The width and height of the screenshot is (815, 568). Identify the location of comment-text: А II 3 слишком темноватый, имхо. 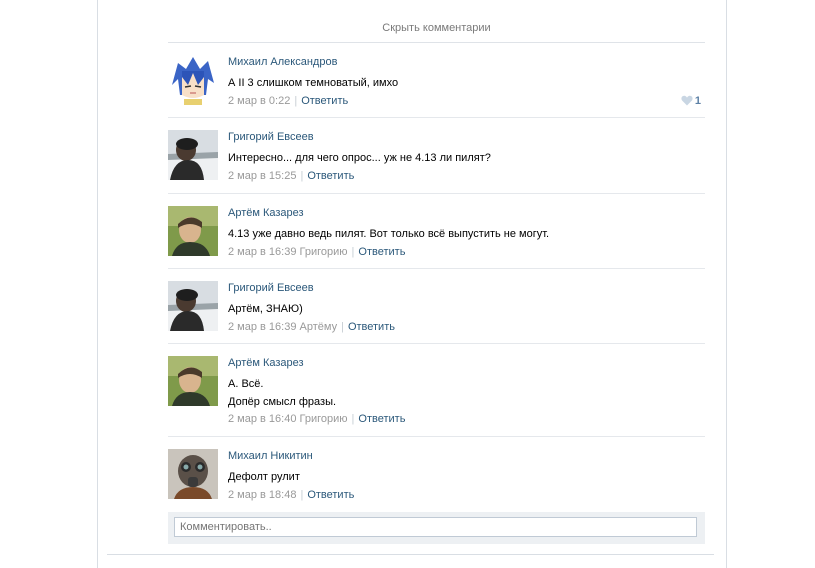
(313, 83).